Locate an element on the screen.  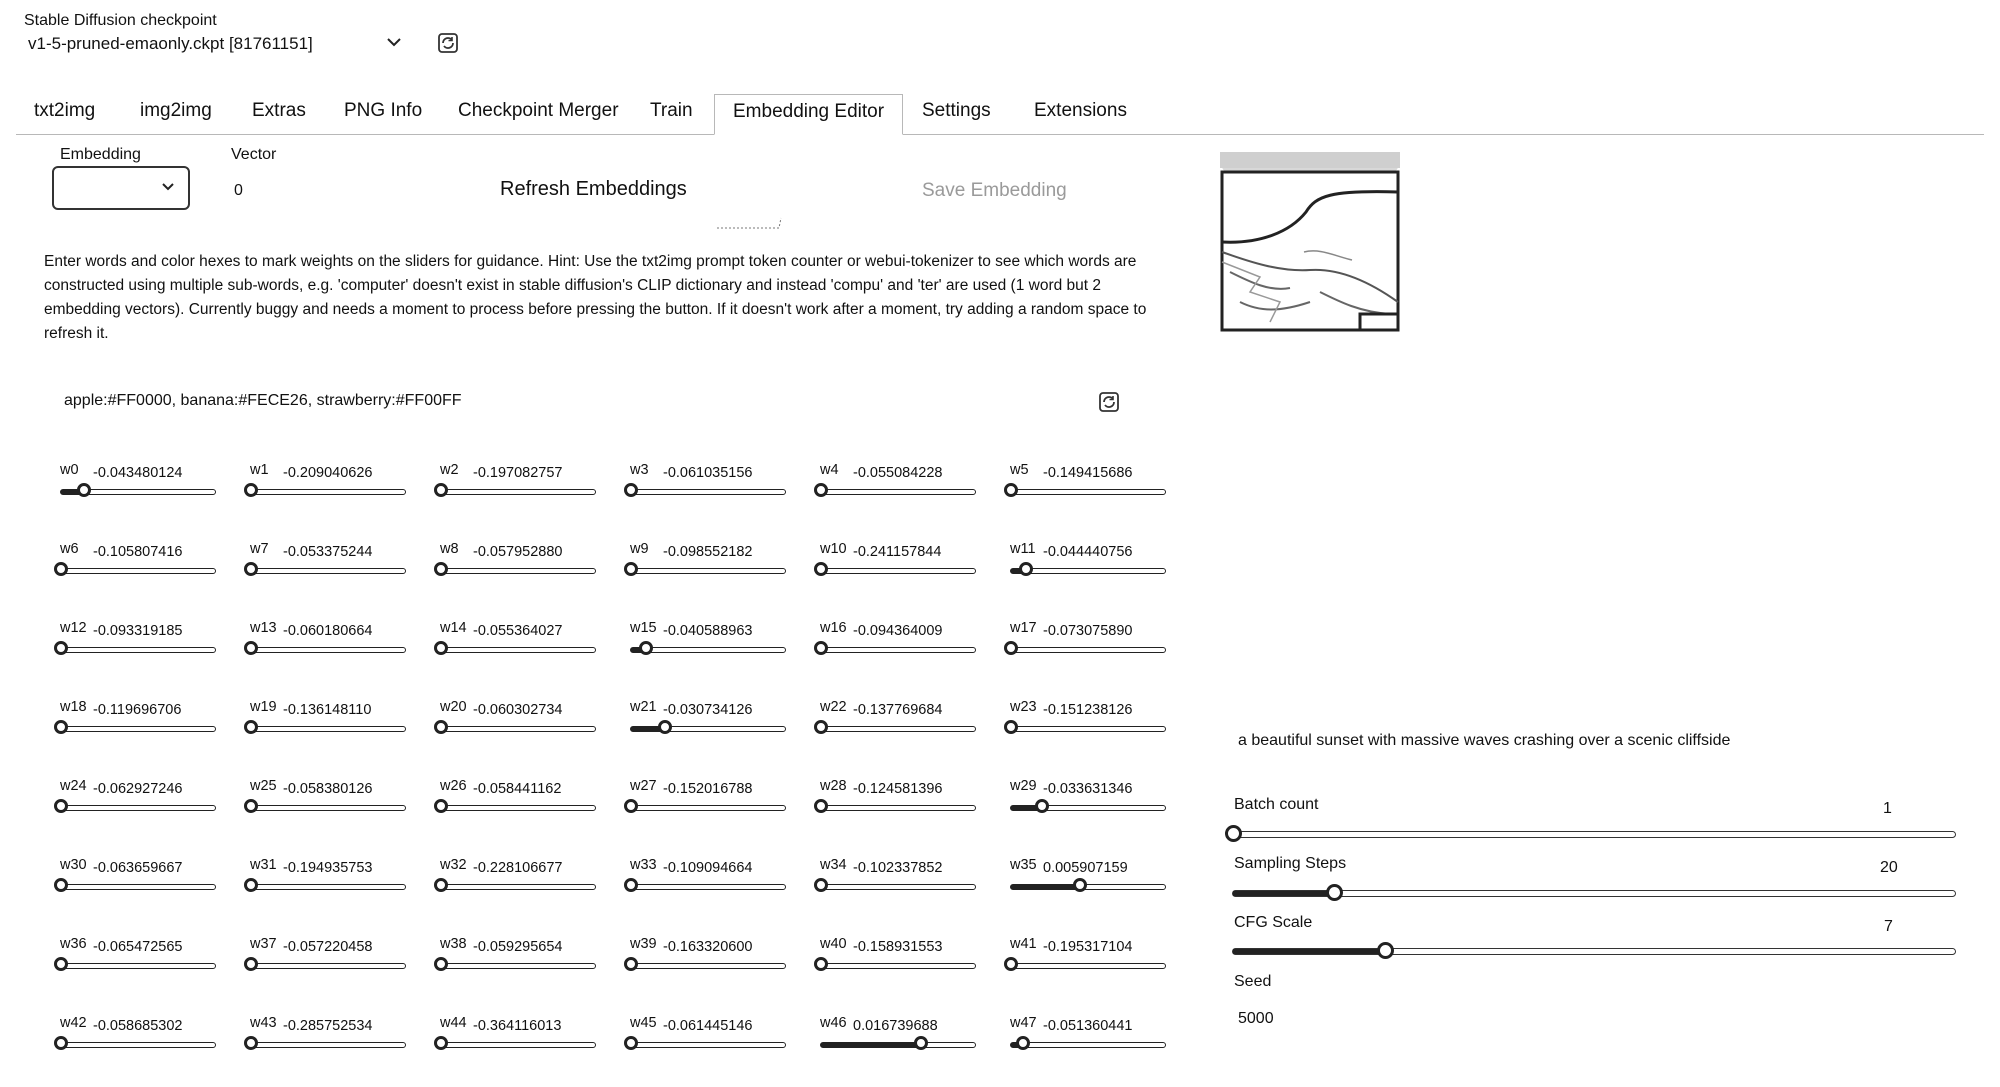
weight-value-input: -0.149415686 is located at coordinates (1103, 473).